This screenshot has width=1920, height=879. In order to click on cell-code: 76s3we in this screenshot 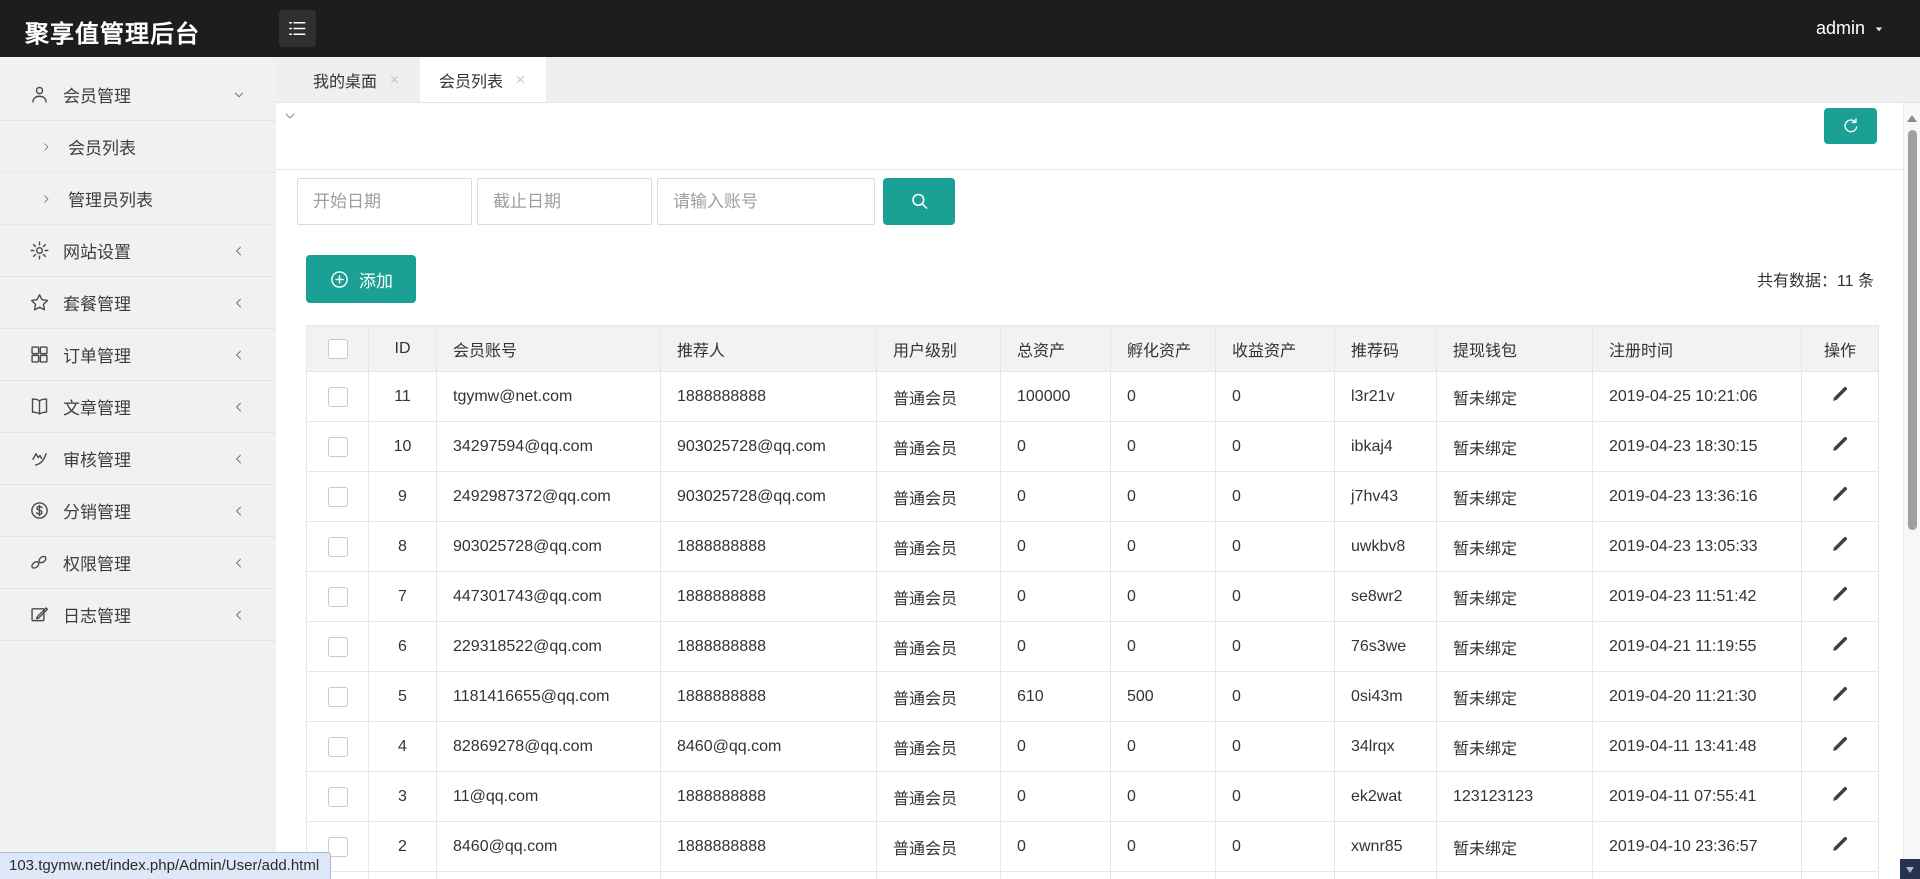, I will do `click(1385, 646)`.